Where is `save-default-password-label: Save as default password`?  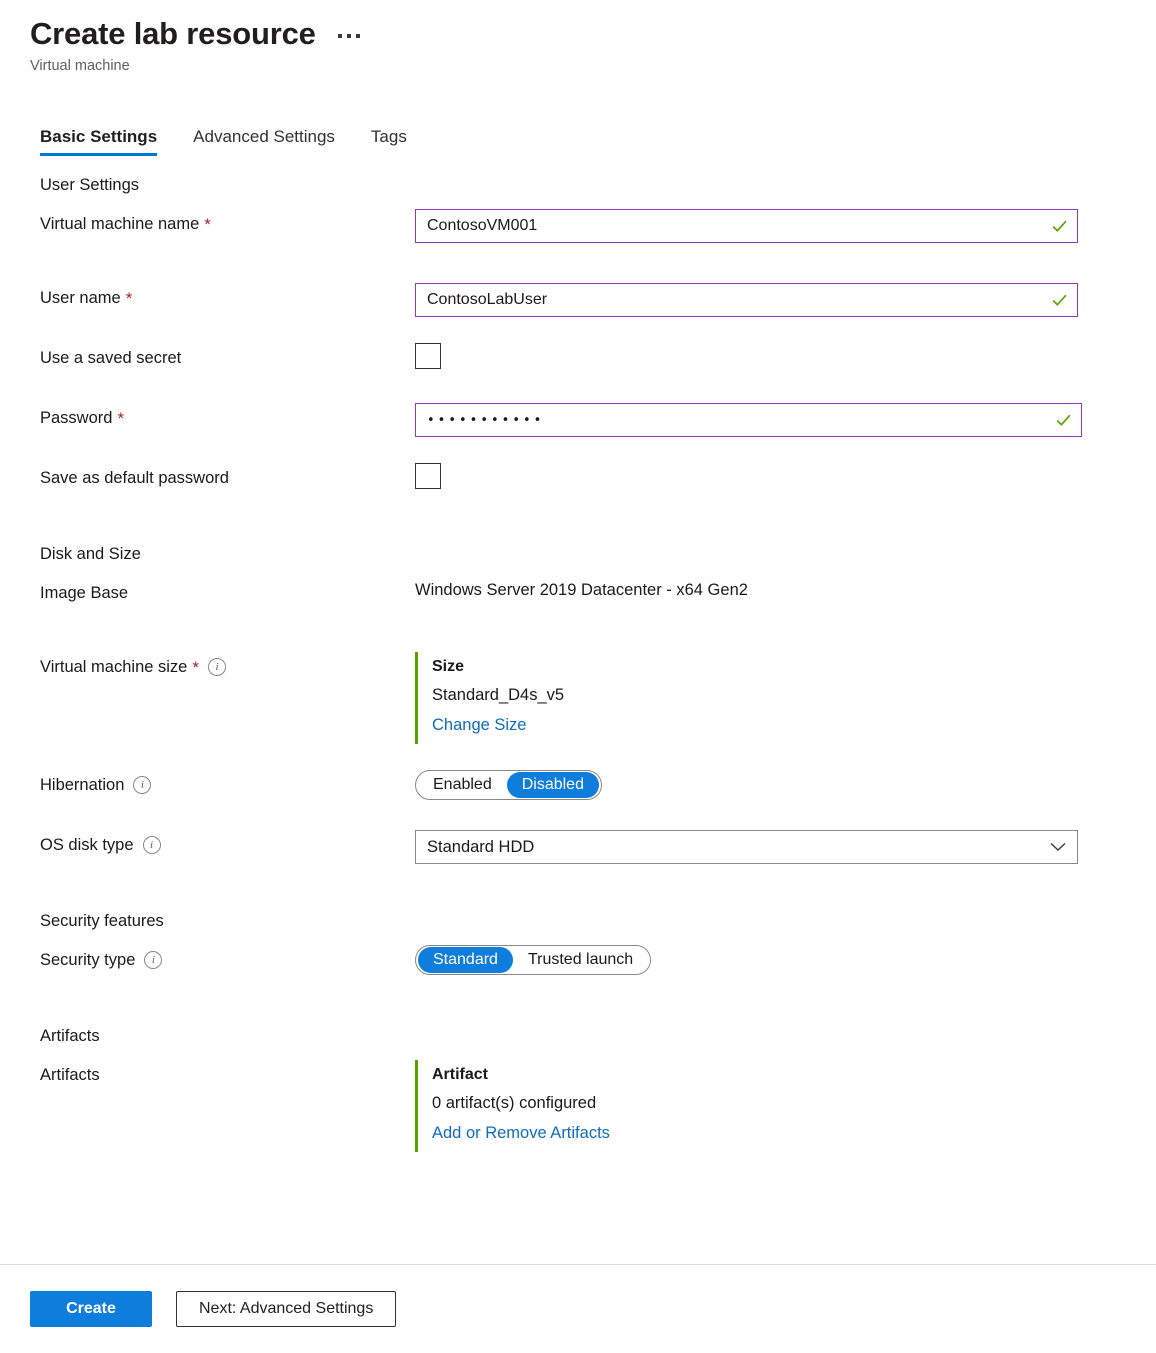
save-default-password-label: Save as default password is located at coordinates (227, 476).